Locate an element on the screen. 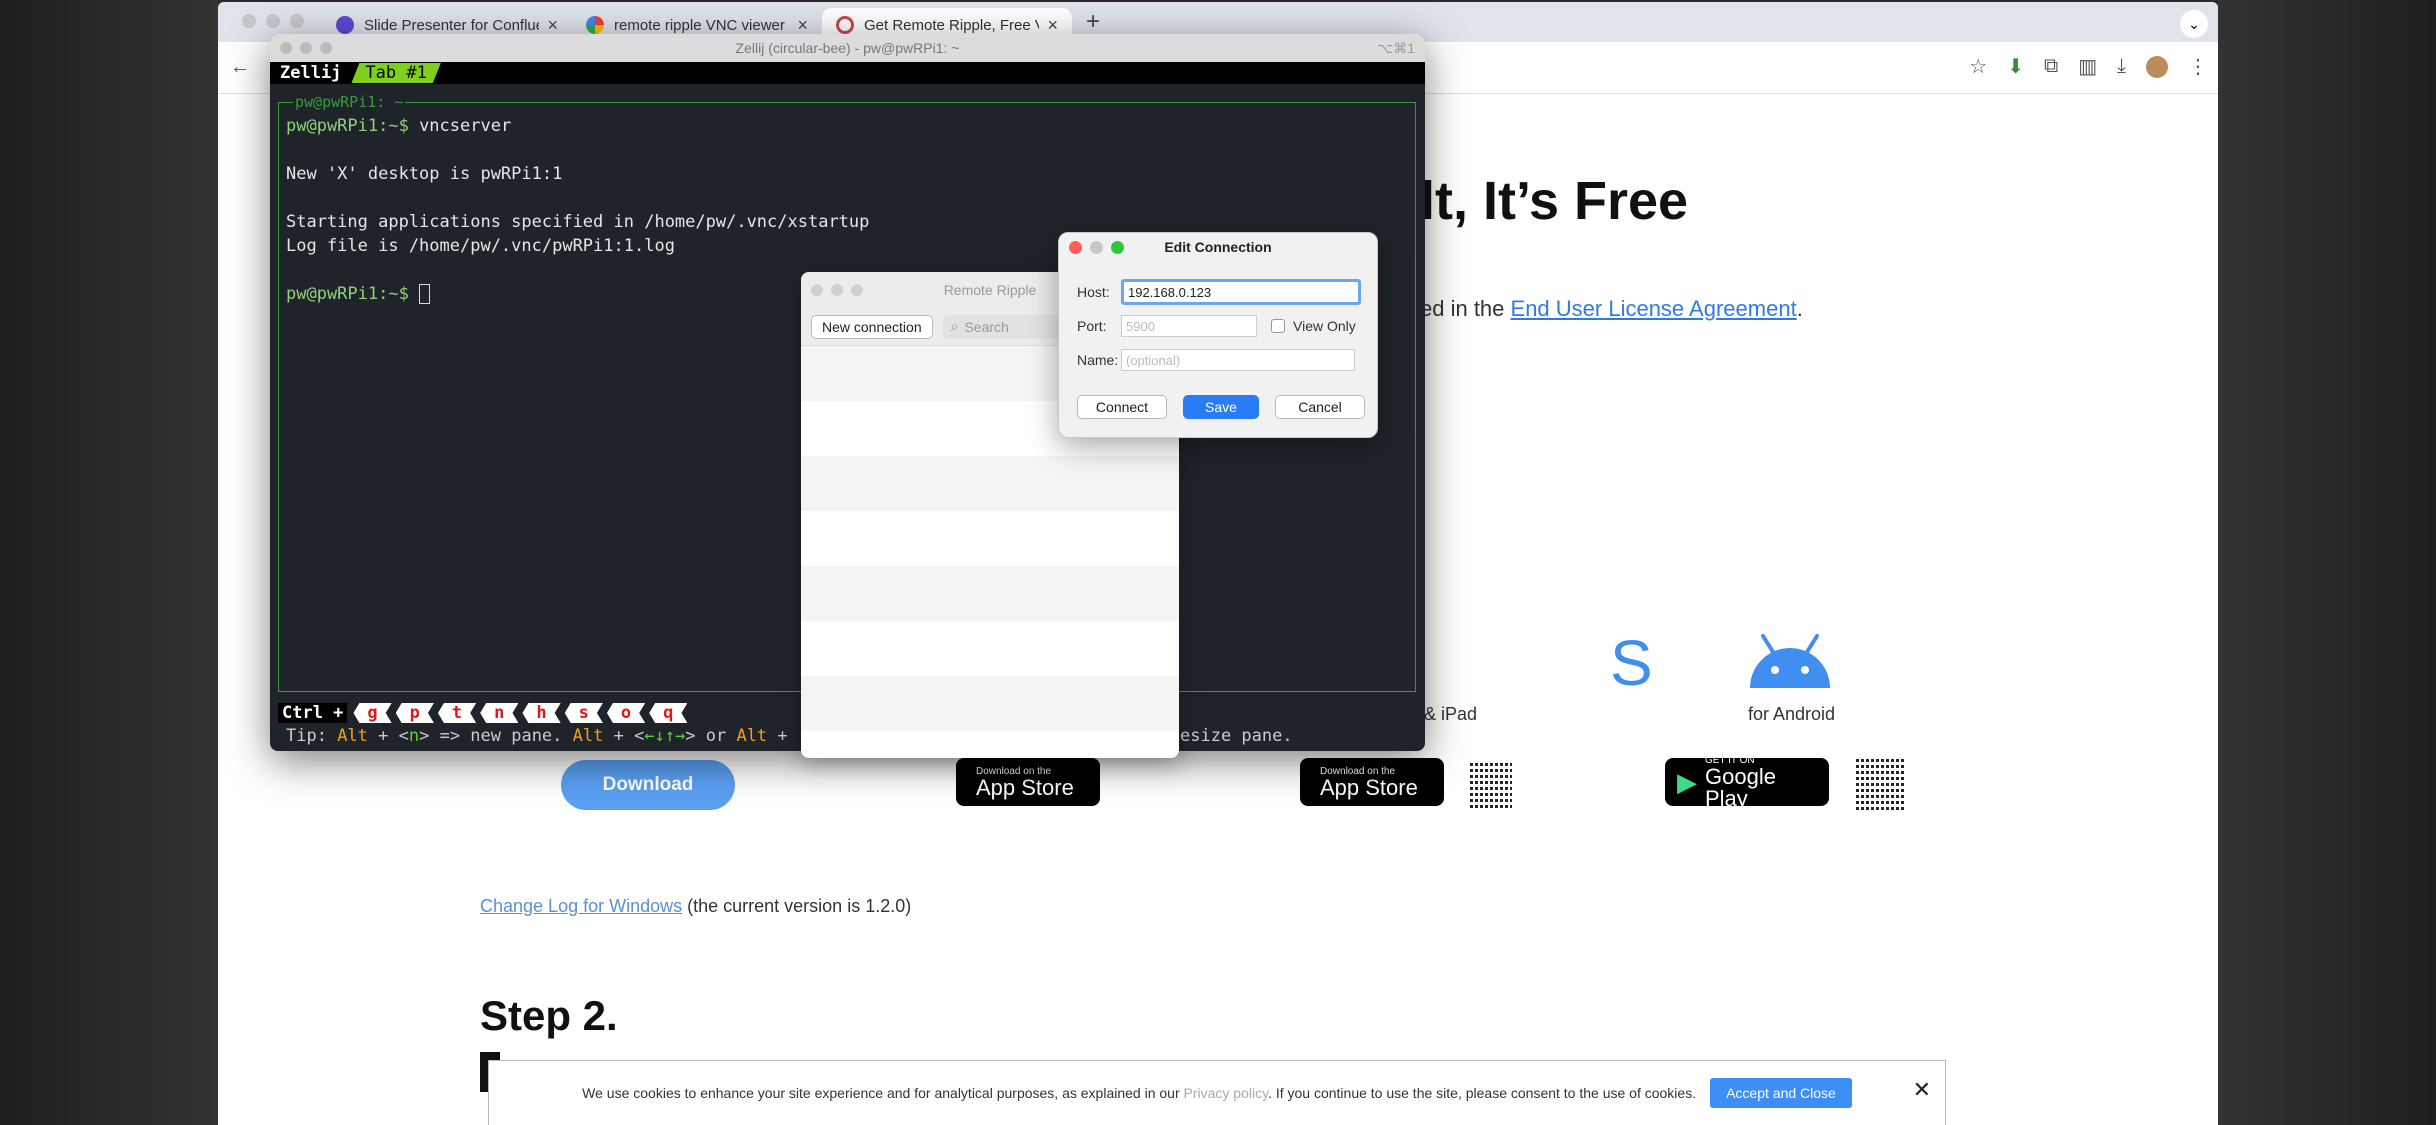  toolbar-actions: ☆ ⬇ ⧉ ▥ ⤓ ⋮ is located at coordinates (2088, 66).